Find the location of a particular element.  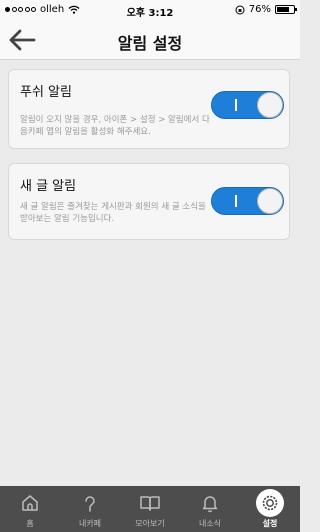

new-post-notification-toggle is located at coordinates (247, 201).